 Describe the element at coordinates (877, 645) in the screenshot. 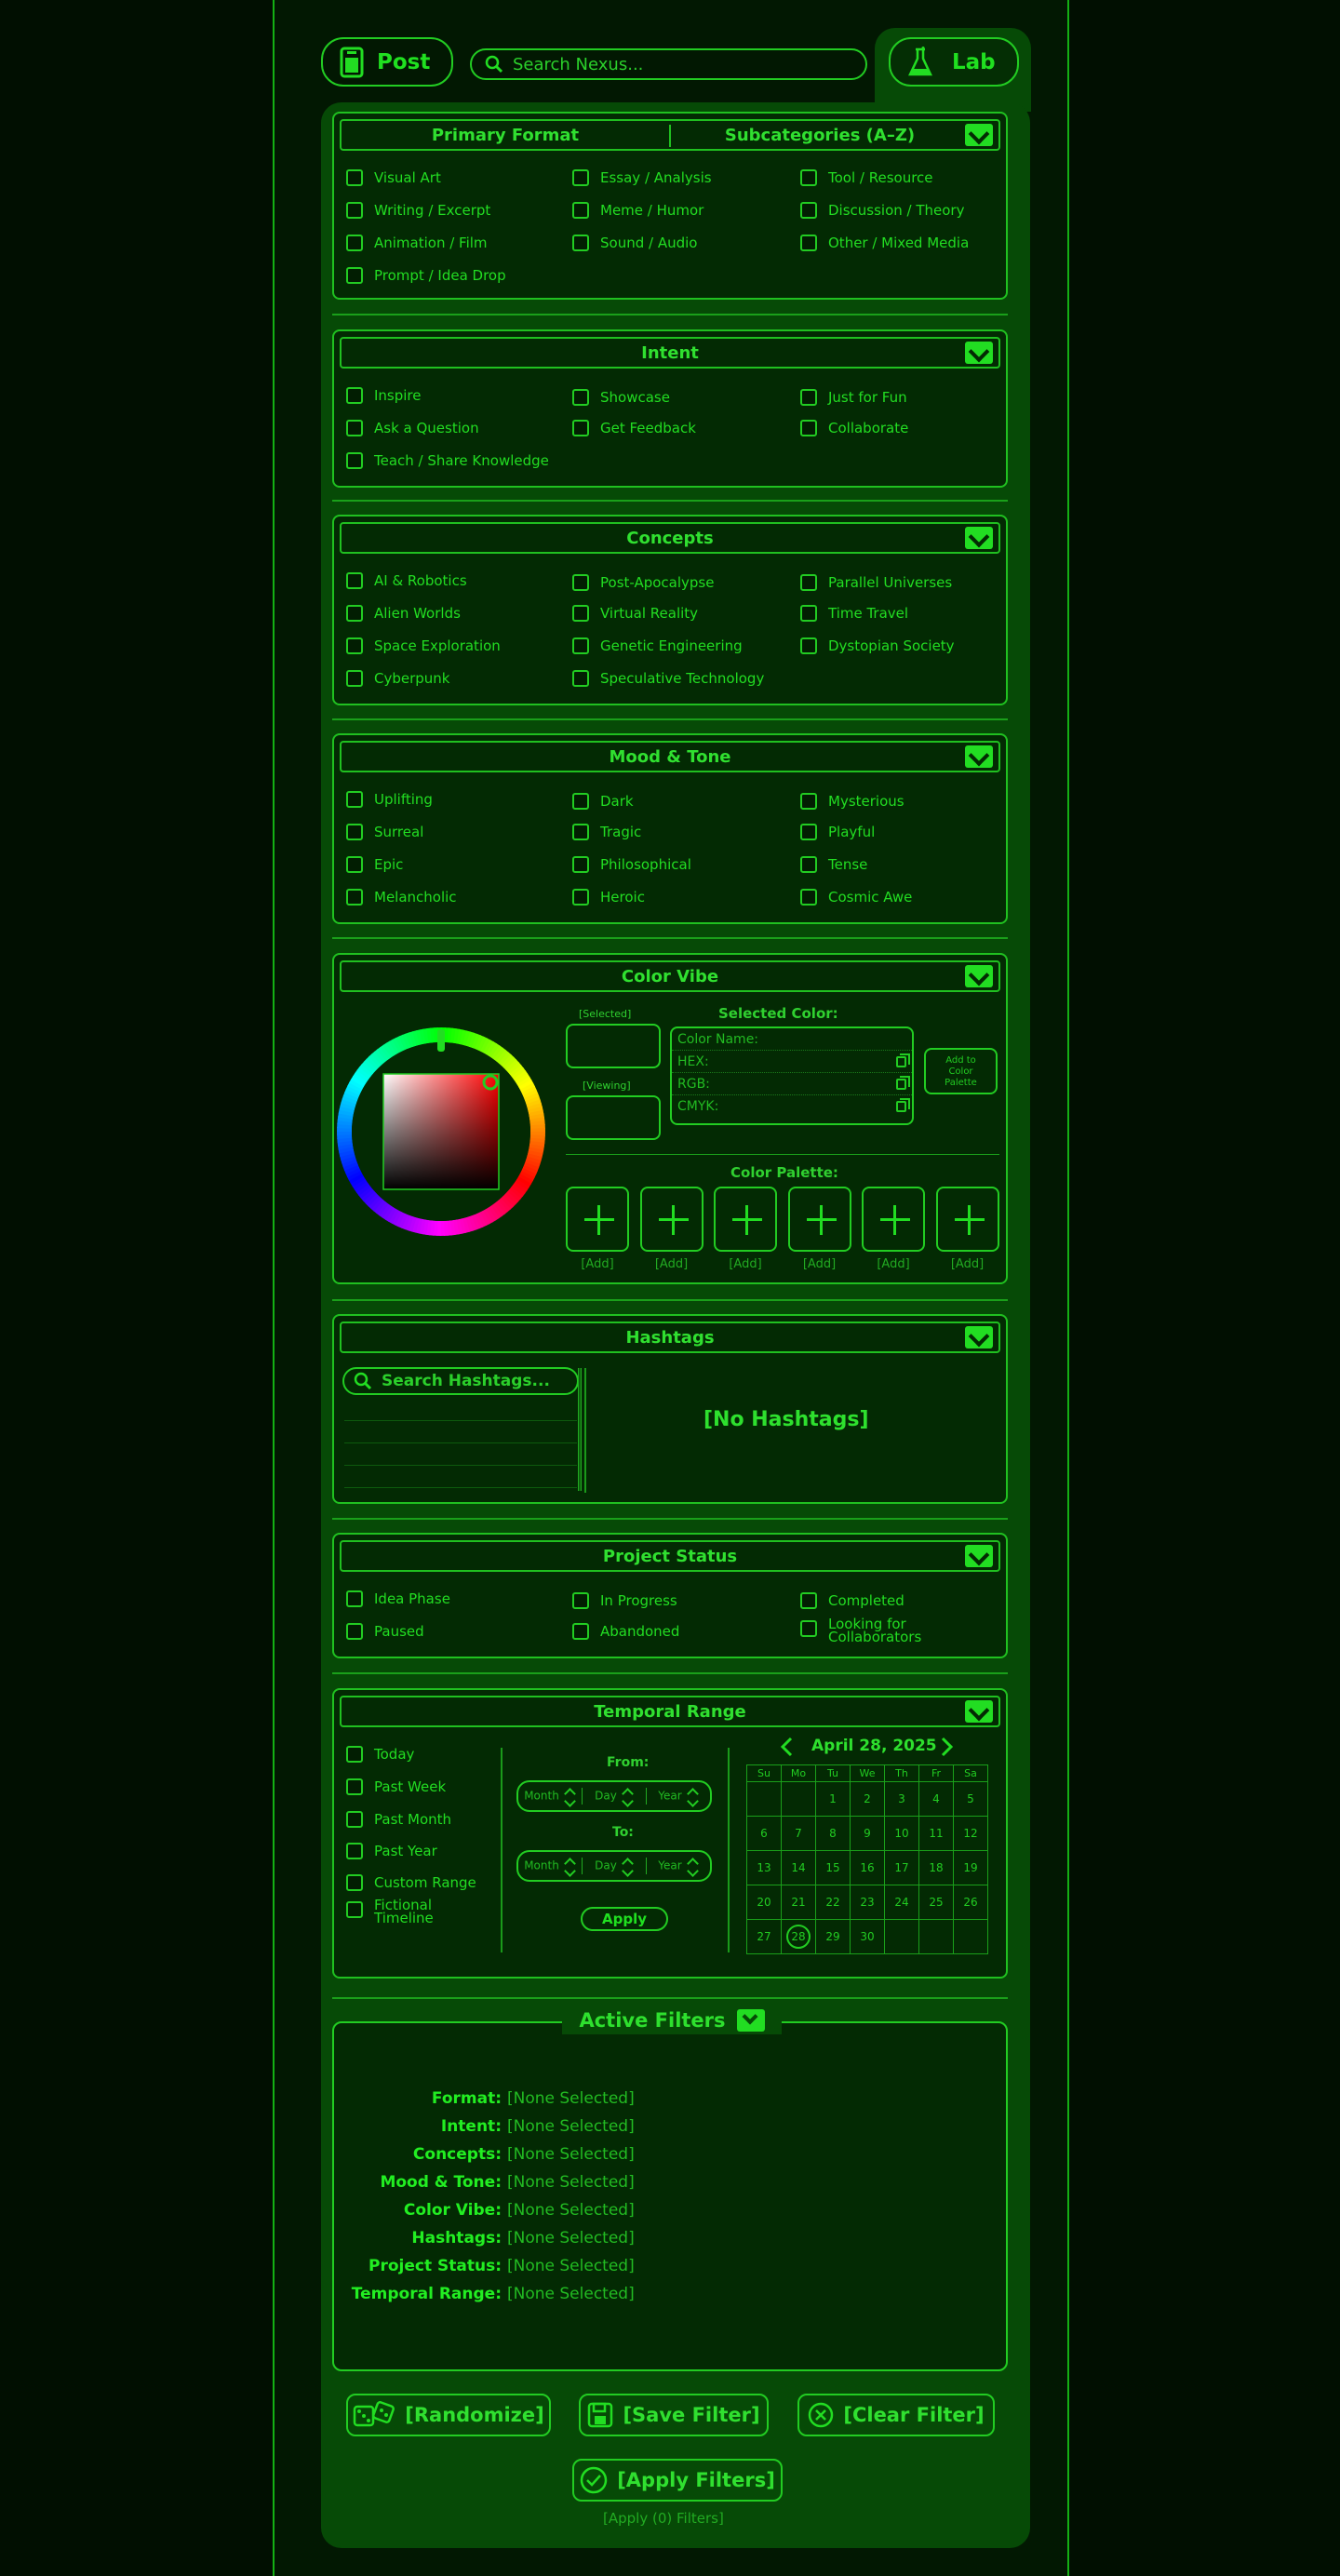

I see `checkbox-concepts: Dystopian Society` at that location.